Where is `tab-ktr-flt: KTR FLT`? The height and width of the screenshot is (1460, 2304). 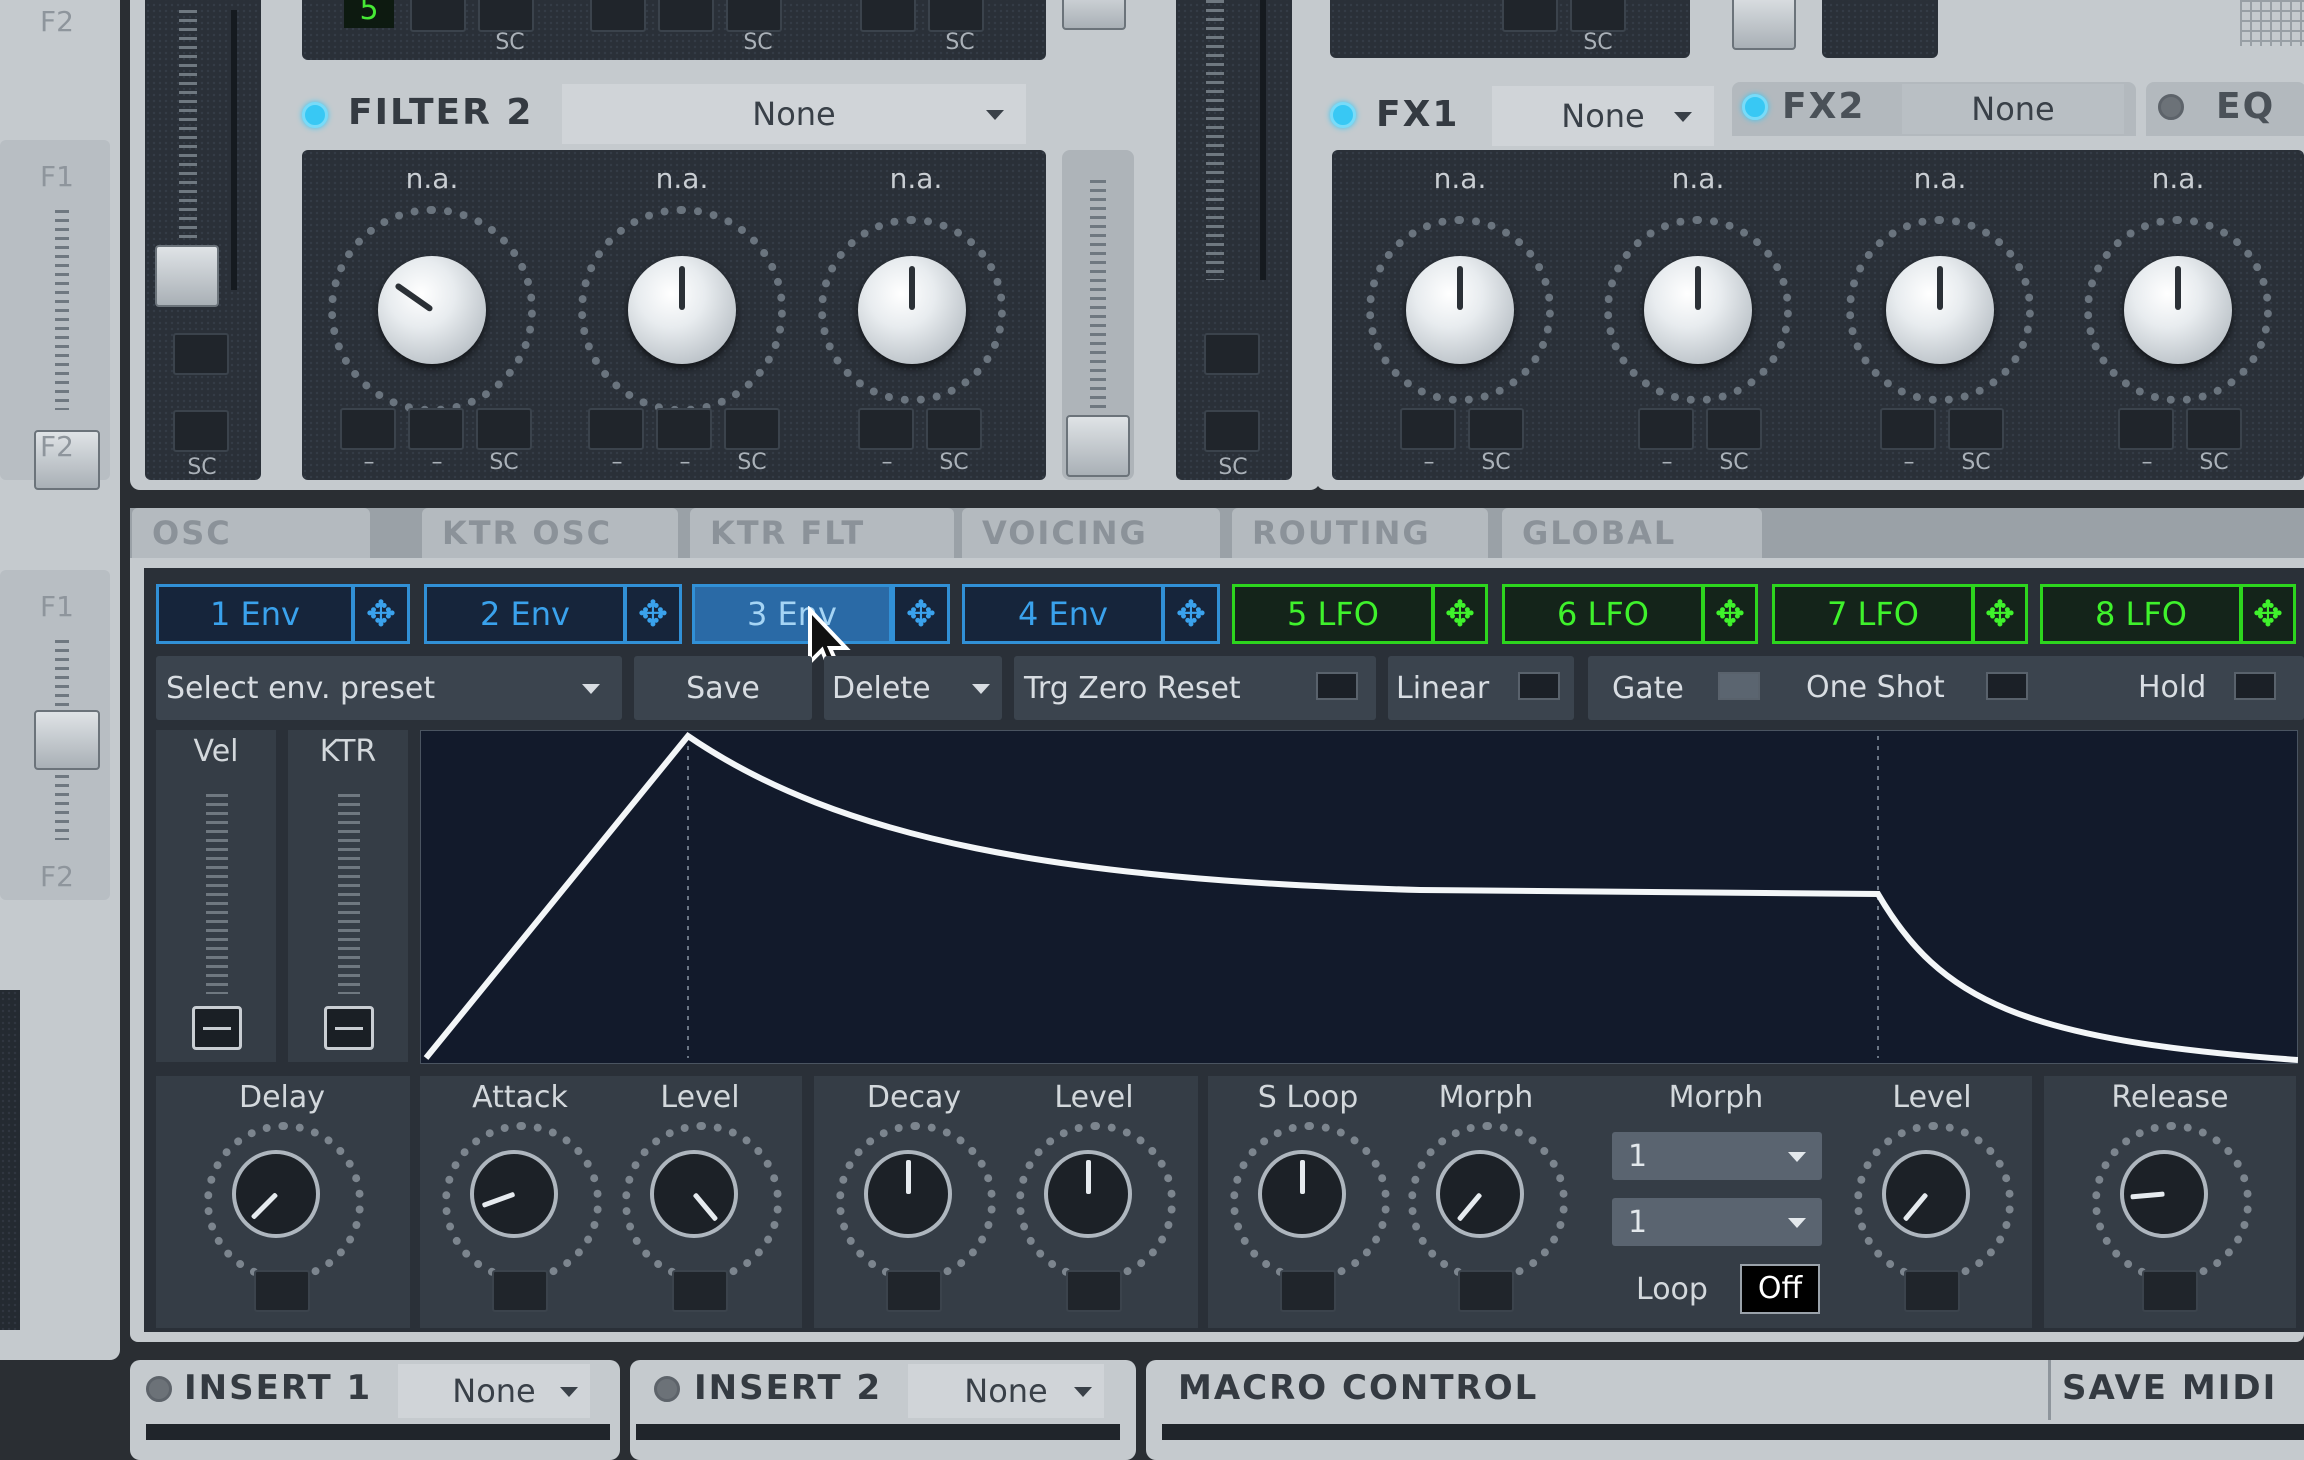
tab-ktr-flt: KTR FLT is located at coordinates (822, 533).